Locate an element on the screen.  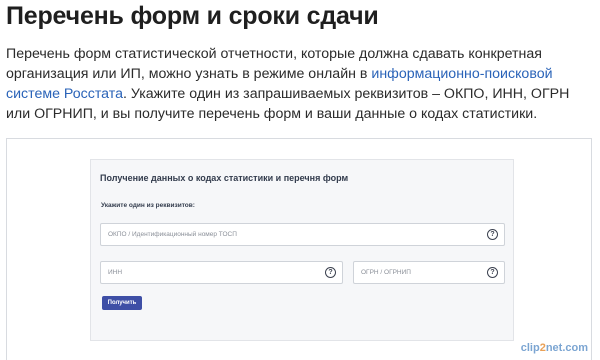
watermark-logo: clip2net.com is located at coordinates (554, 348).